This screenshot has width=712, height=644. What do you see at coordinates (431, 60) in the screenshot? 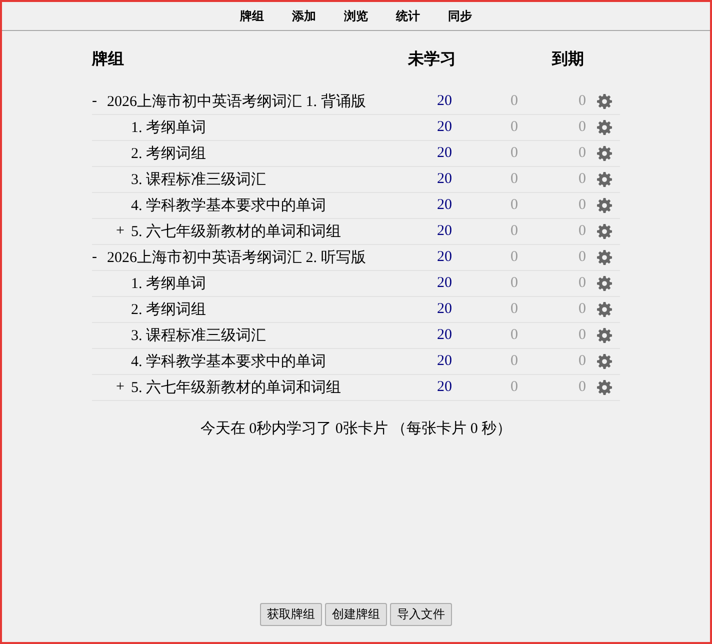
I see `column-header: 未学习` at bounding box center [431, 60].